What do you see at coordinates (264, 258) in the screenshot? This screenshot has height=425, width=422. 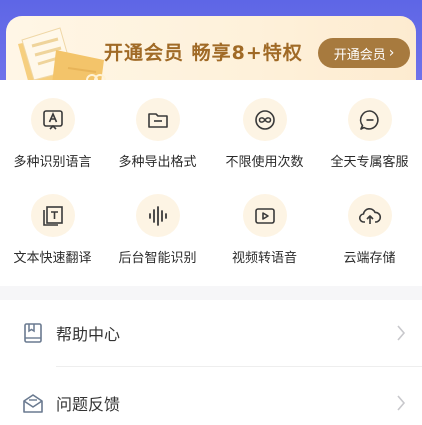 I see `feature-label: 视频转语音` at bounding box center [264, 258].